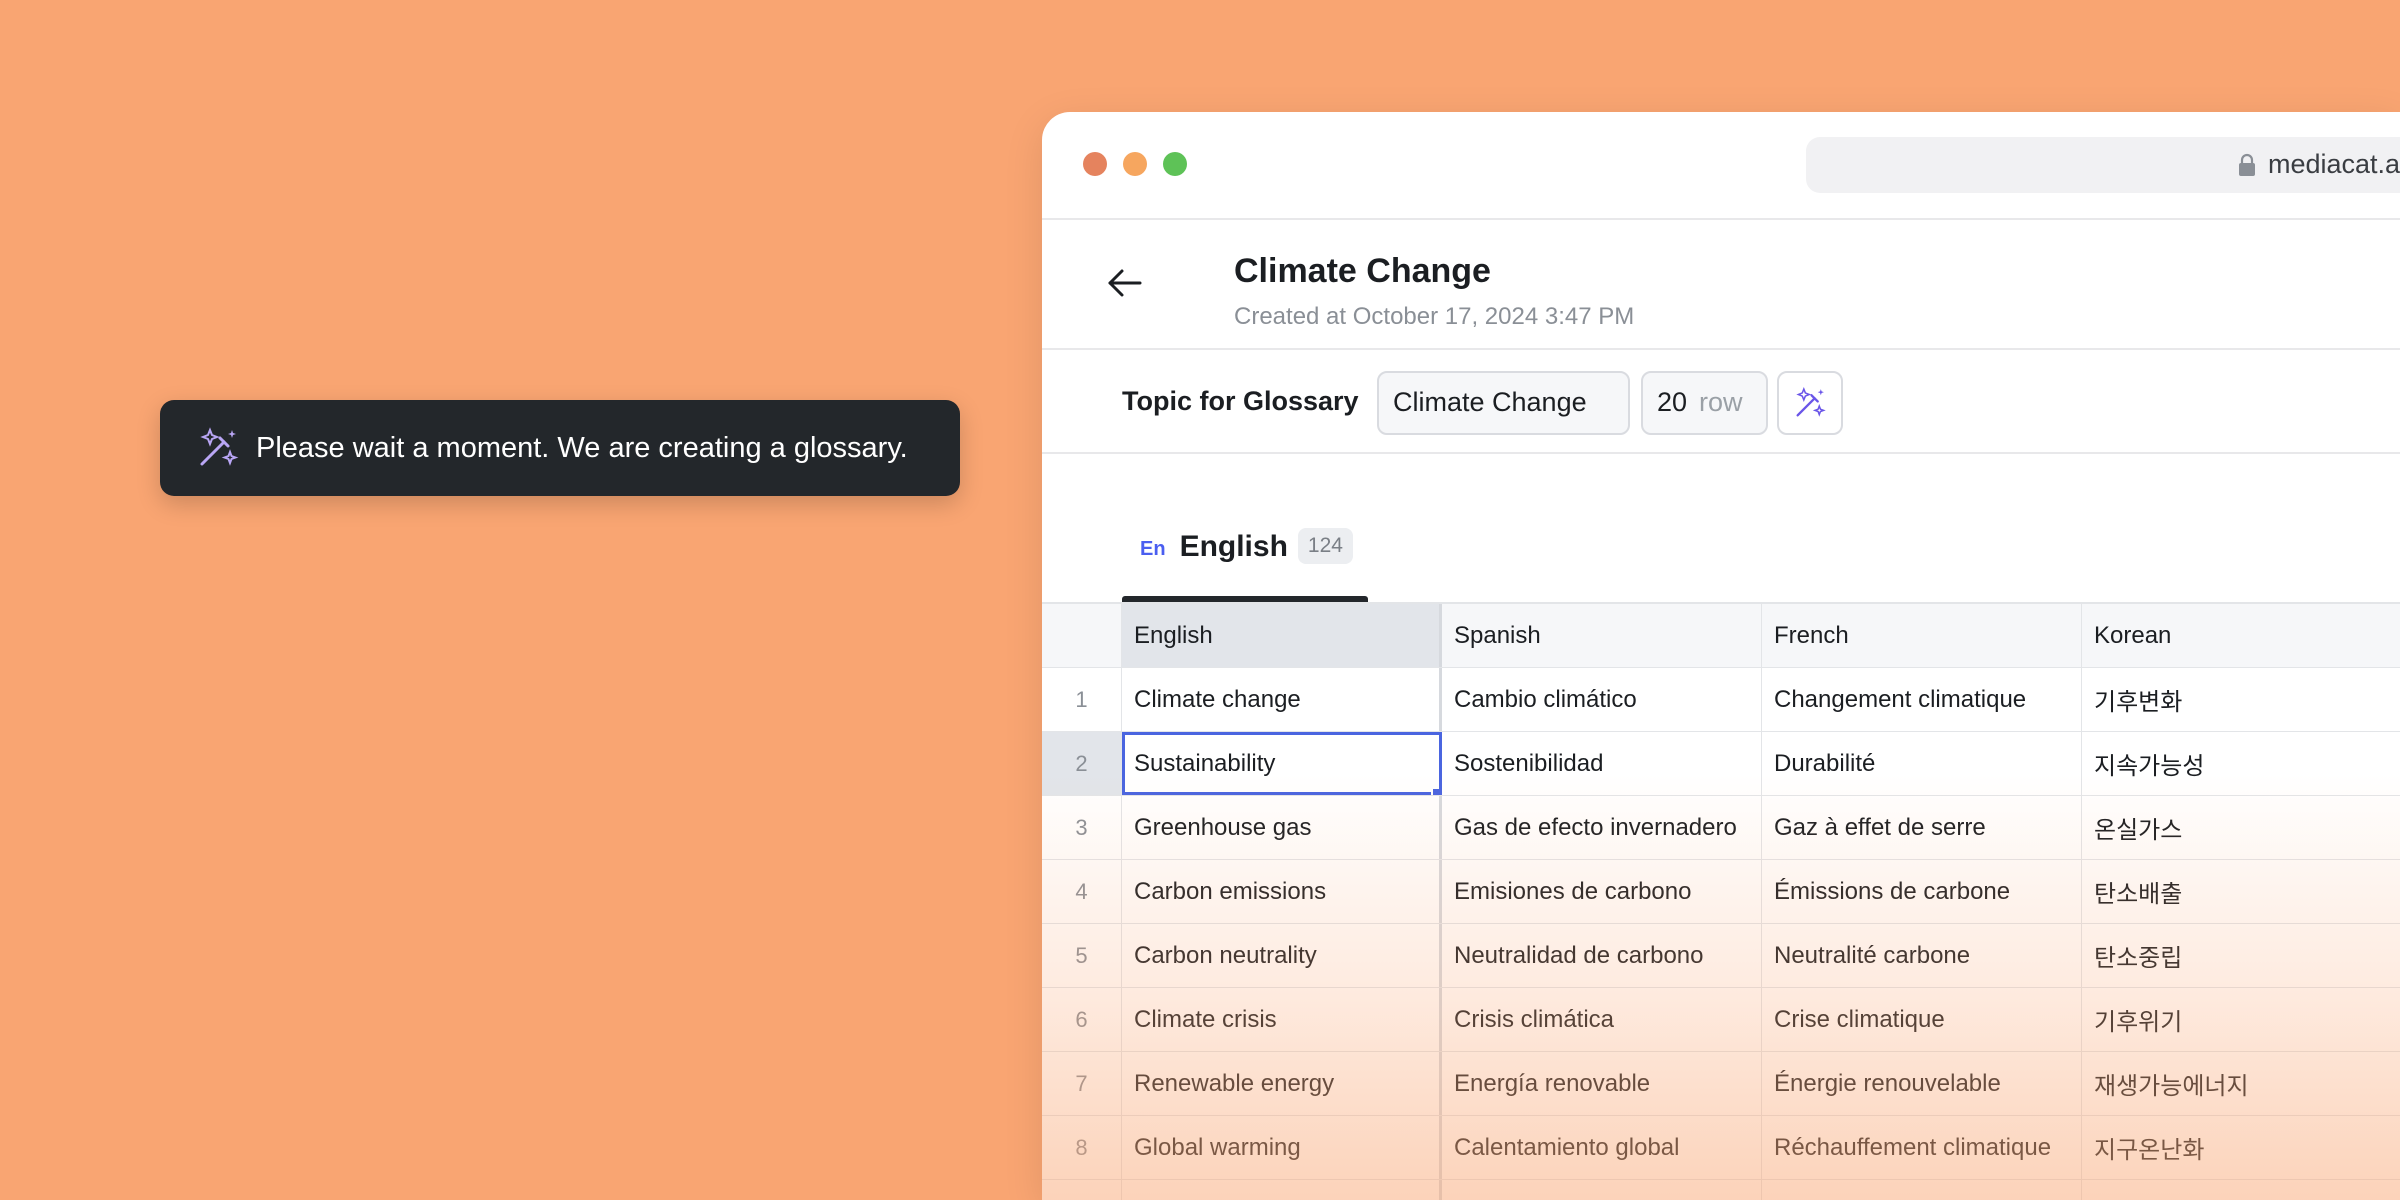 The image size is (2400, 1200). Describe the element at coordinates (1282, 1019) in the screenshot. I see `table-cell: Climate crisis` at that location.